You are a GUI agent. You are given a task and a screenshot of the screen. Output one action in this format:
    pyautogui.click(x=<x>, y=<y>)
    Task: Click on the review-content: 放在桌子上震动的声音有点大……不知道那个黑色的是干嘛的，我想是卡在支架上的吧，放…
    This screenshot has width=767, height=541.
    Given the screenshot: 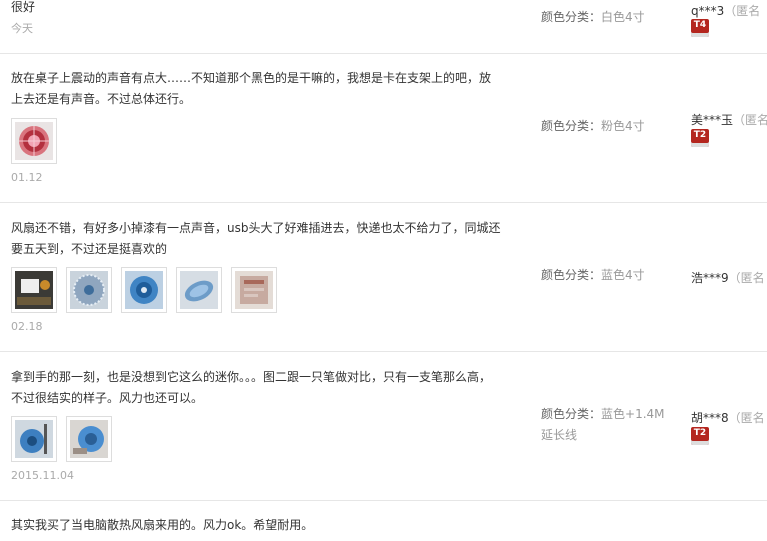 What is the action you would take?
    pyautogui.click(x=251, y=88)
    